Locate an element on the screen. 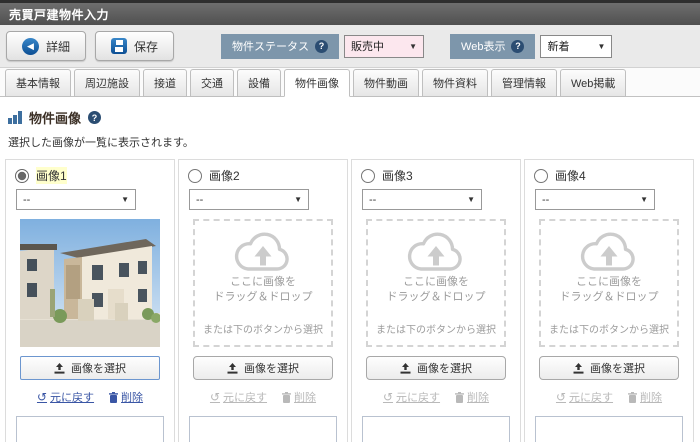 Image resolution: width=700 pixels, height=442 pixels. web-display-label: Web表示 ? is located at coordinates (493, 46).